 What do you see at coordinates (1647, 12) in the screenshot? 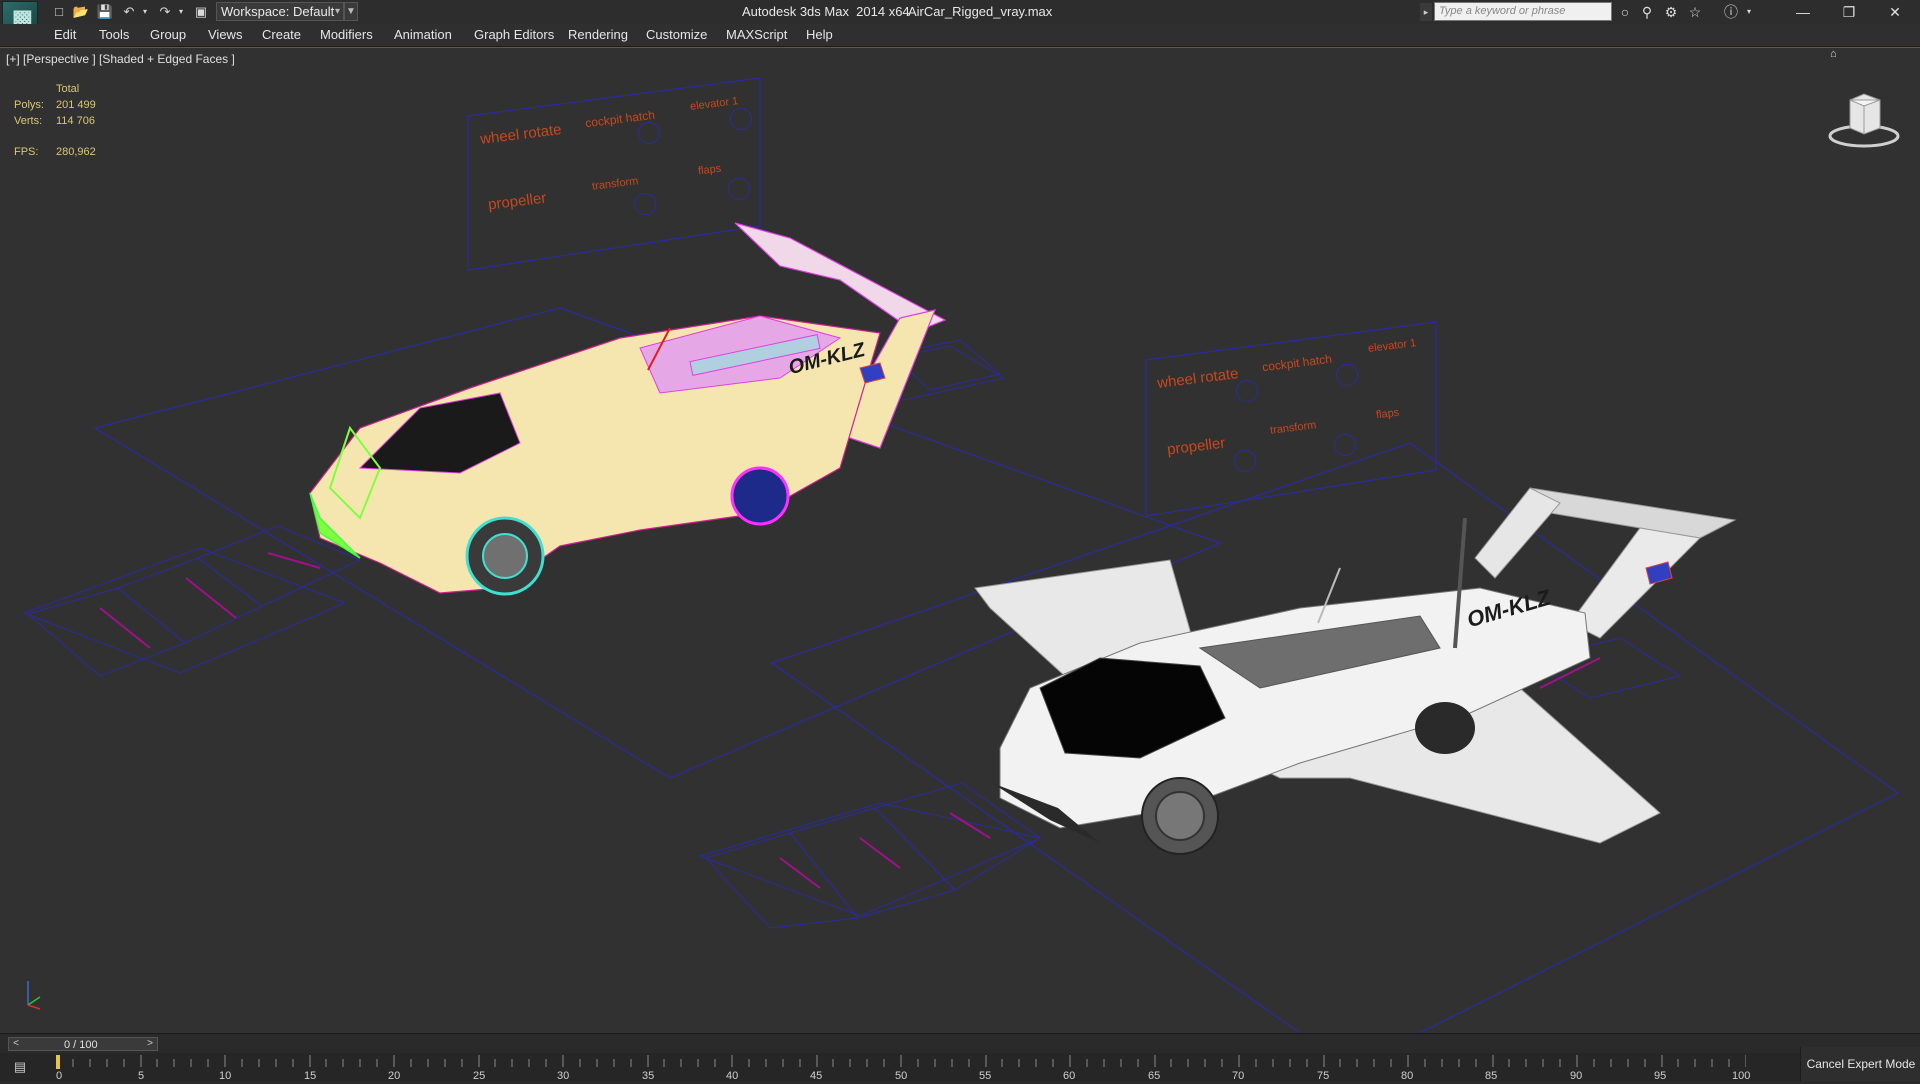
I see `subscription-key-icon: ⚲` at bounding box center [1647, 12].